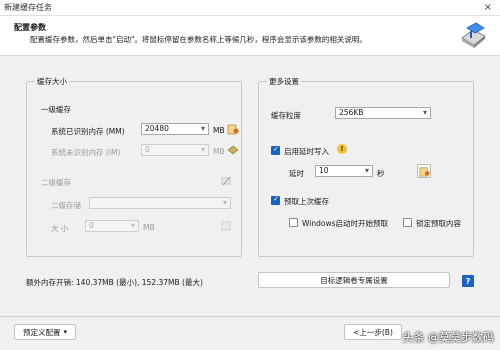 This screenshot has width=500, height=350. What do you see at coordinates (112, 226) in the screenshot?
I see `size-select: 0` at bounding box center [112, 226].